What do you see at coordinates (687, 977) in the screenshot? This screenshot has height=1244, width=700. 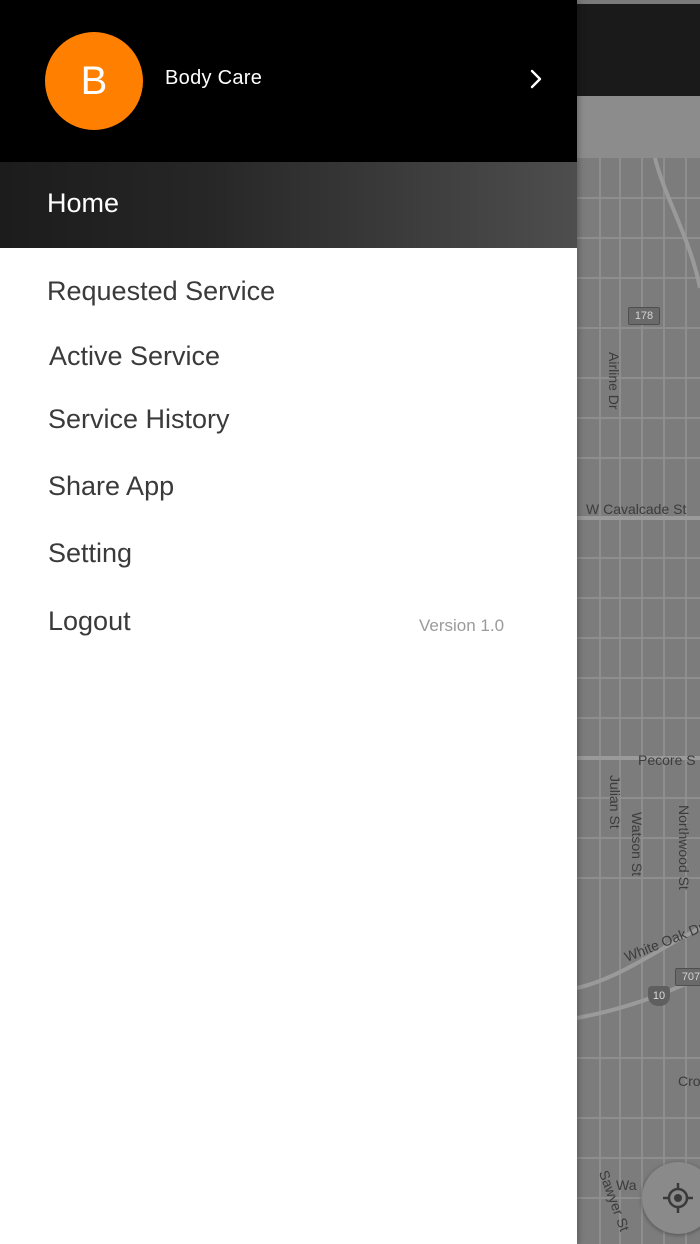 I see `route-707-shield: 707` at bounding box center [687, 977].